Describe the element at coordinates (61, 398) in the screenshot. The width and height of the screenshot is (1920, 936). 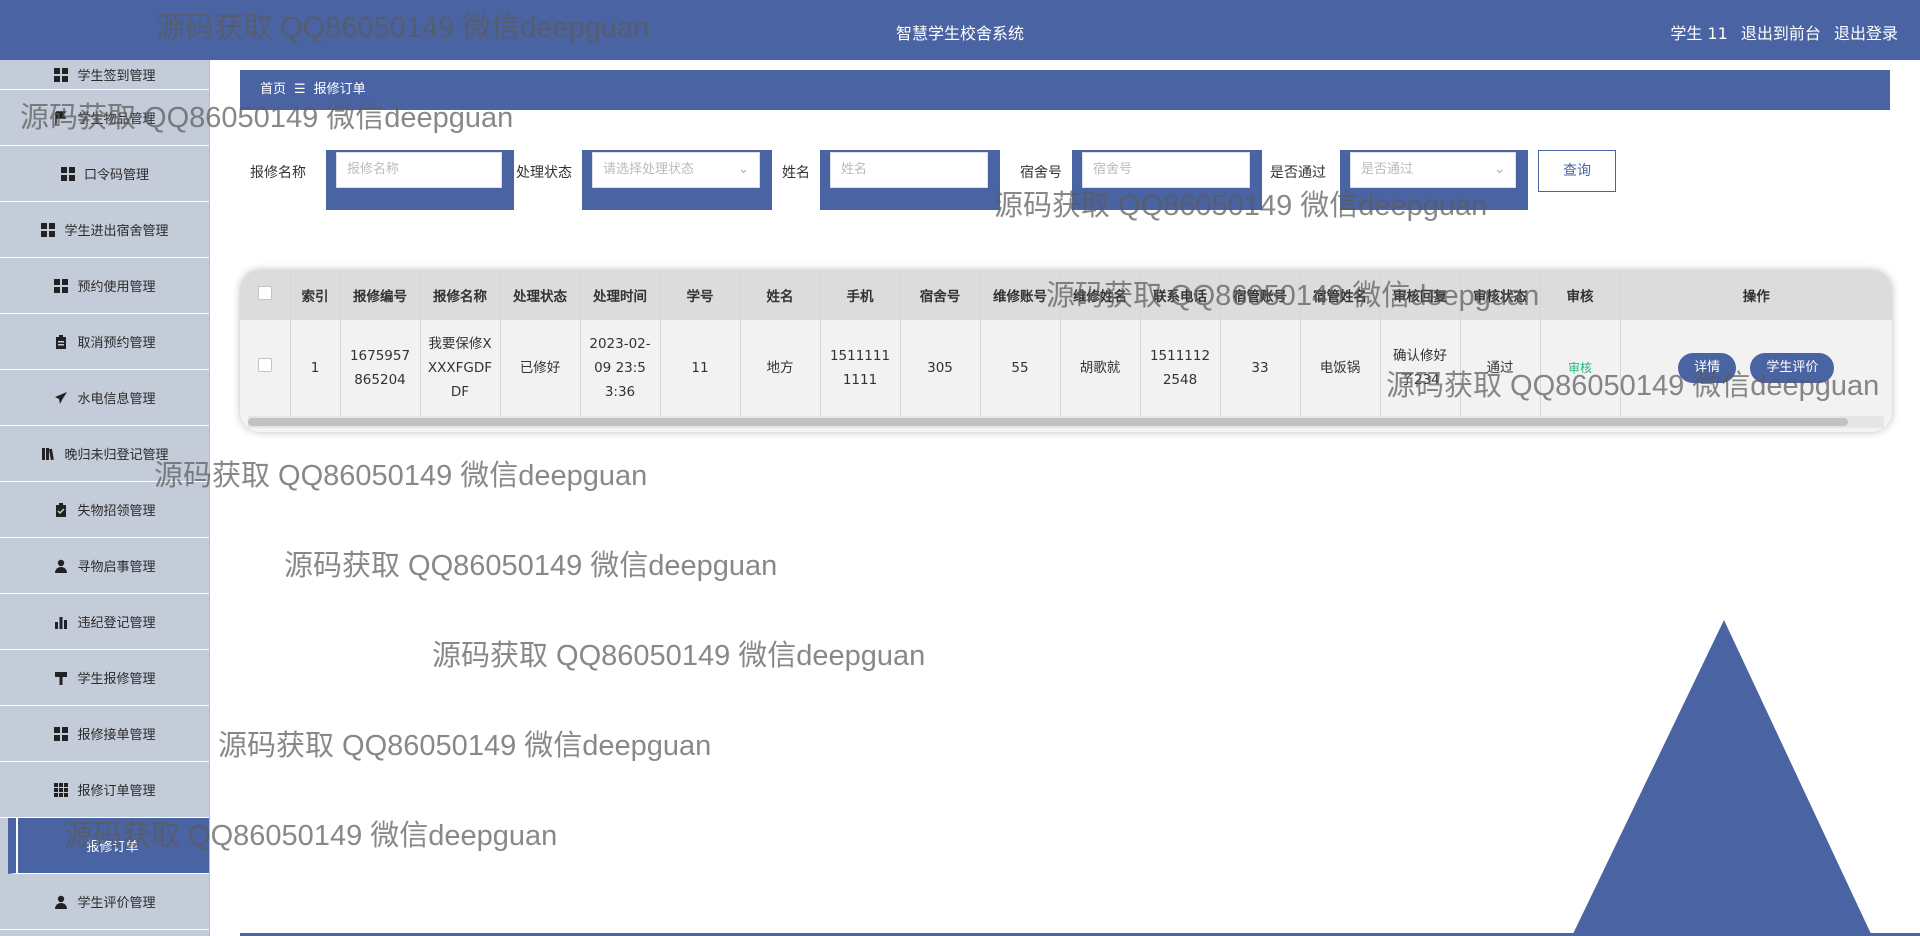
I see `send-icon` at that location.